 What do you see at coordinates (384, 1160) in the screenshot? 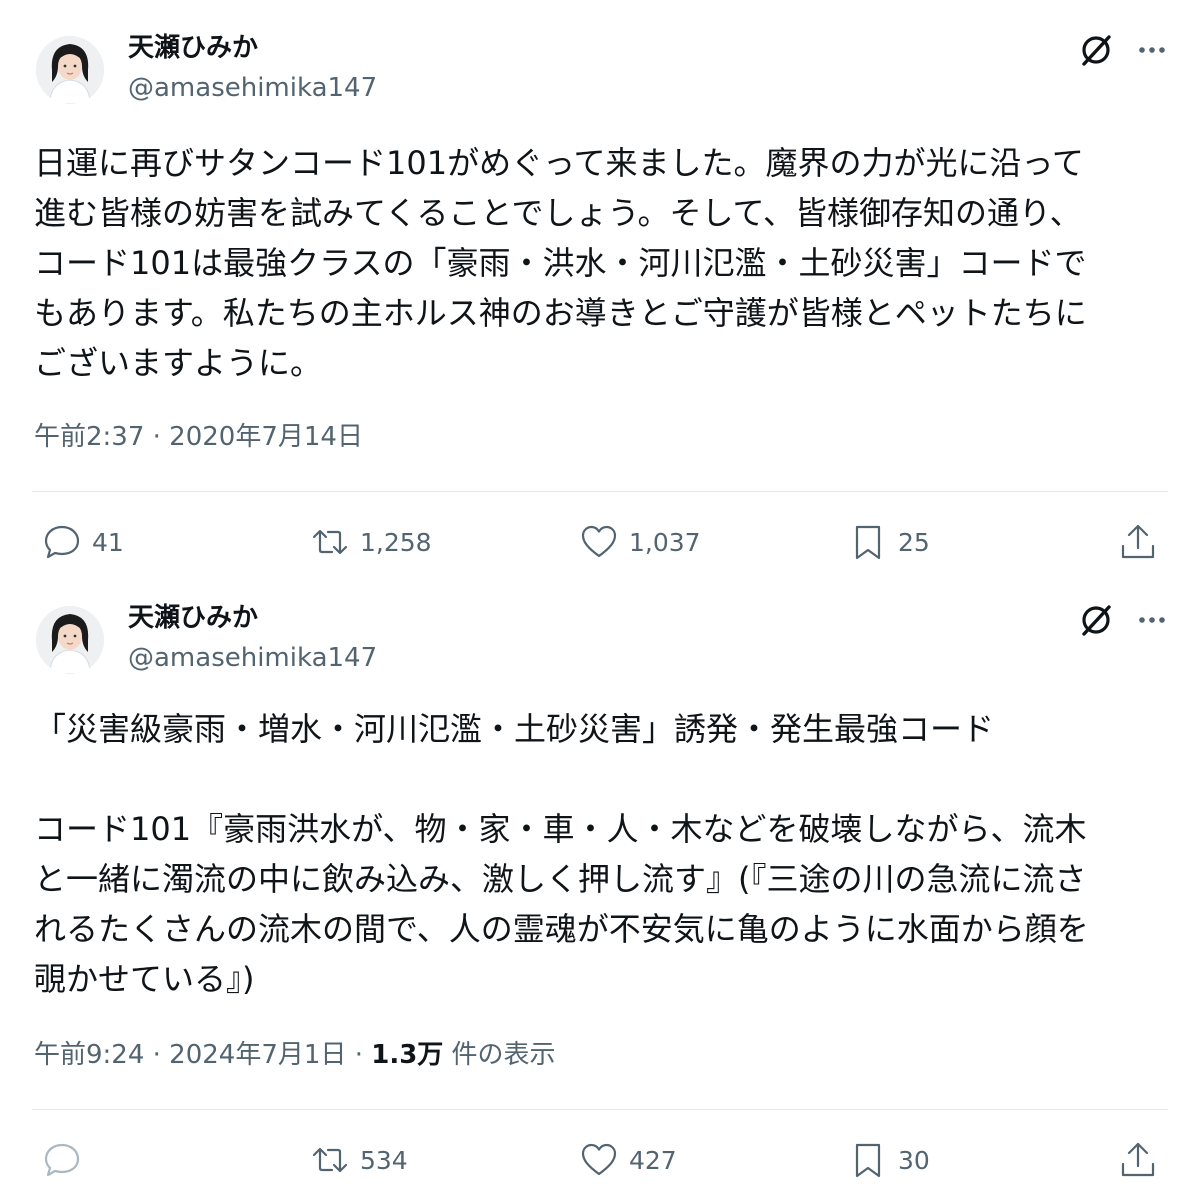
I see `repost-count: 534` at bounding box center [384, 1160].